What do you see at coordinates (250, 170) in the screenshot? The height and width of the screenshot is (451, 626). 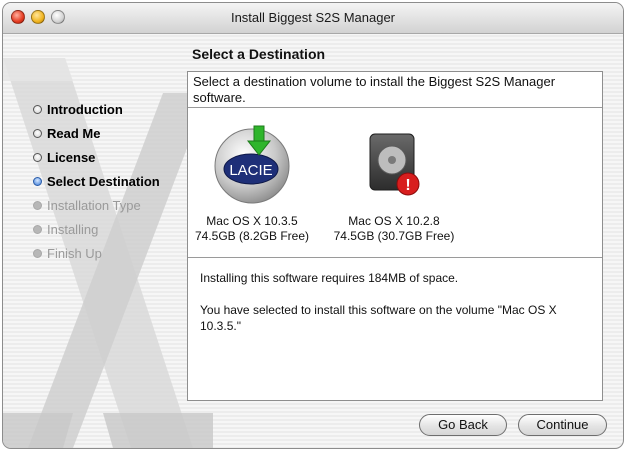 I see `lacie-logo-text: LACIE` at bounding box center [250, 170].